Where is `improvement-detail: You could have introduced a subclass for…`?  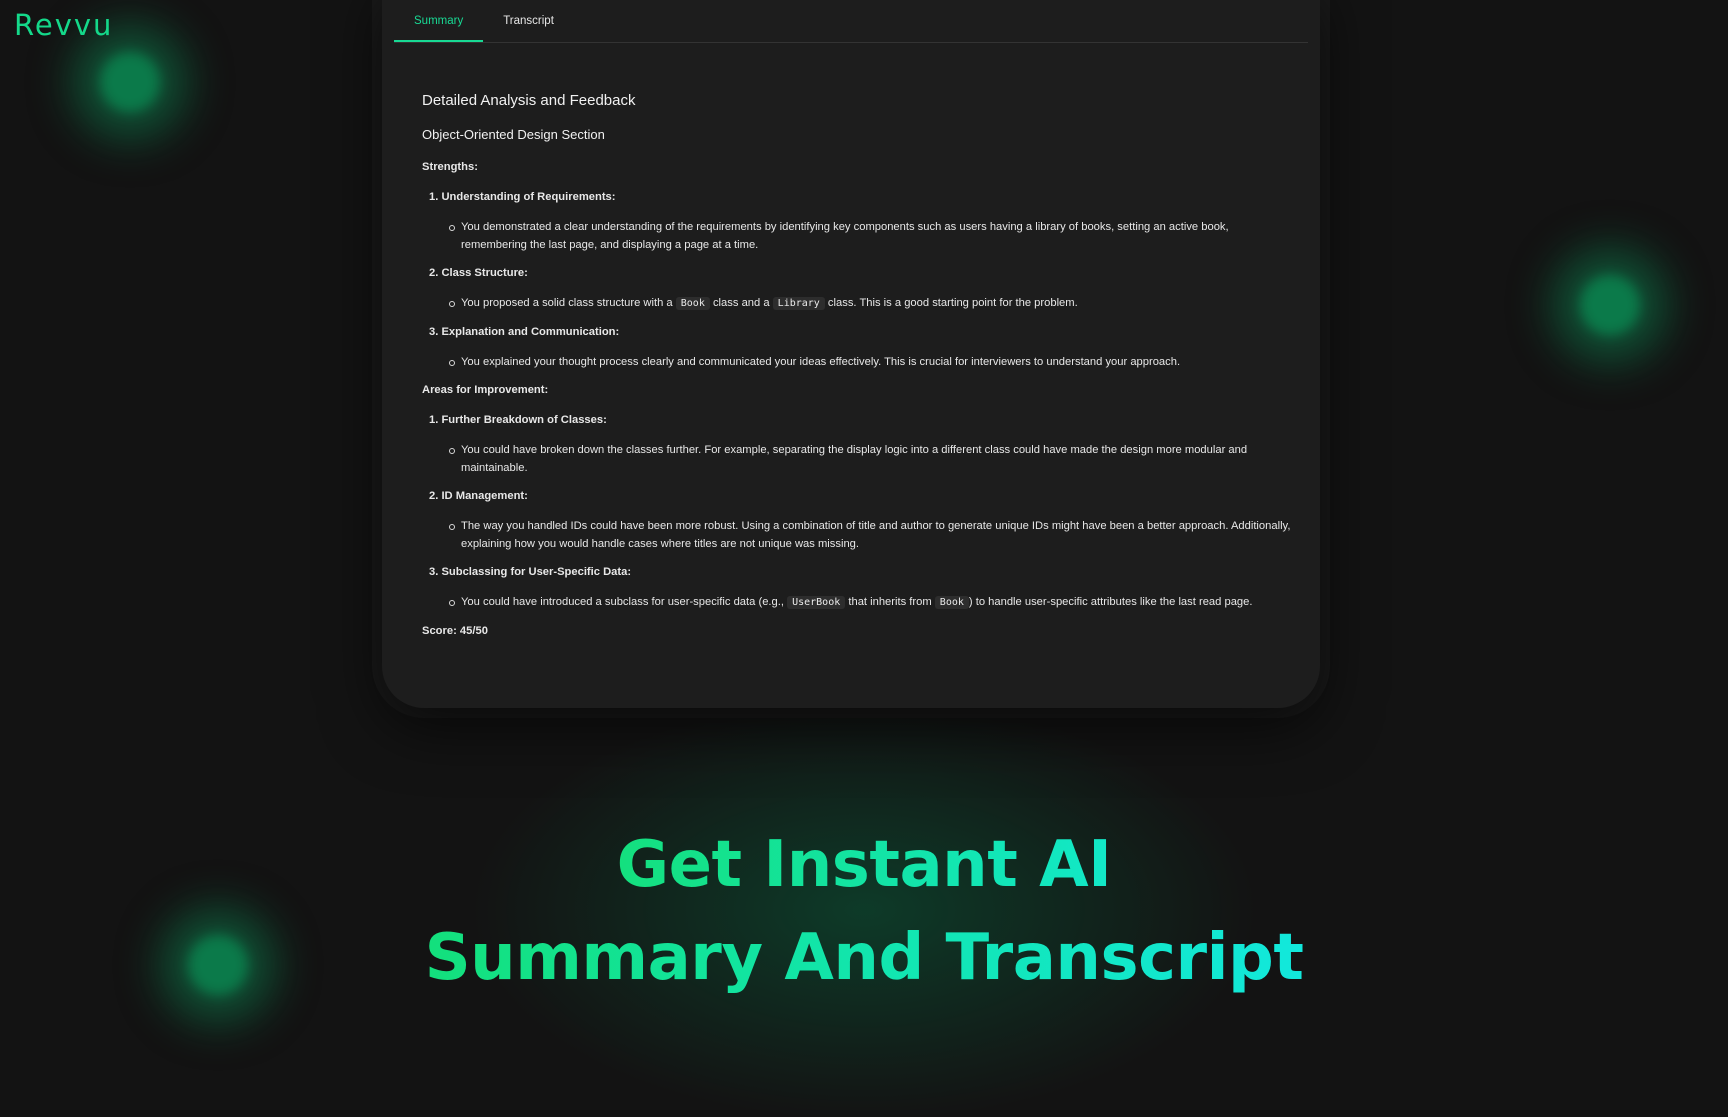 improvement-detail: You could have introduced a subclass for… is located at coordinates (857, 602).